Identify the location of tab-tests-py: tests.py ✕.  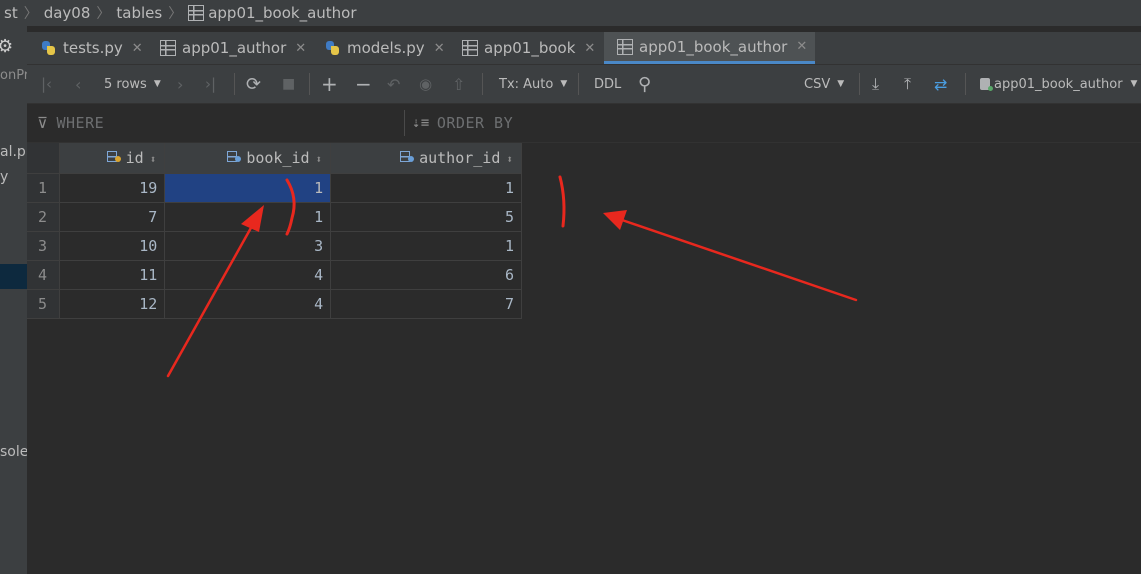
(92, 48).